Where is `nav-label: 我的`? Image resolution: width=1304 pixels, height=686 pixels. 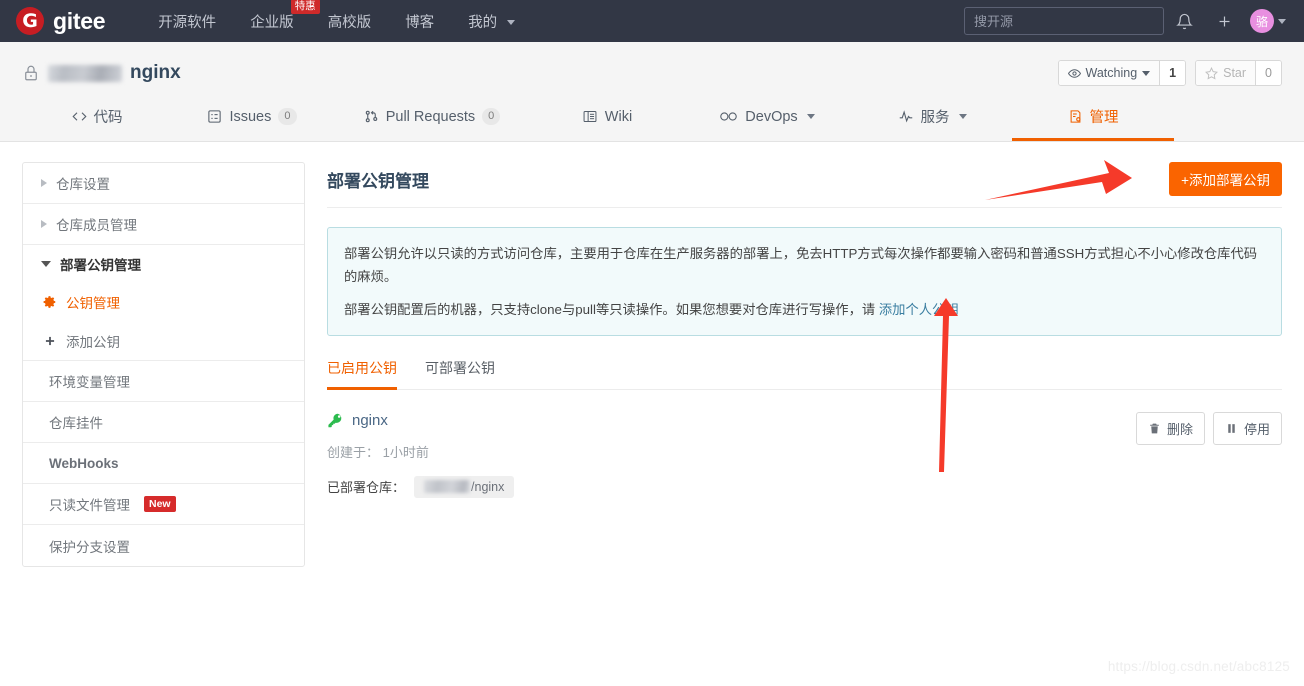
nav-label: 我的 is located at coordinates (483, 22).